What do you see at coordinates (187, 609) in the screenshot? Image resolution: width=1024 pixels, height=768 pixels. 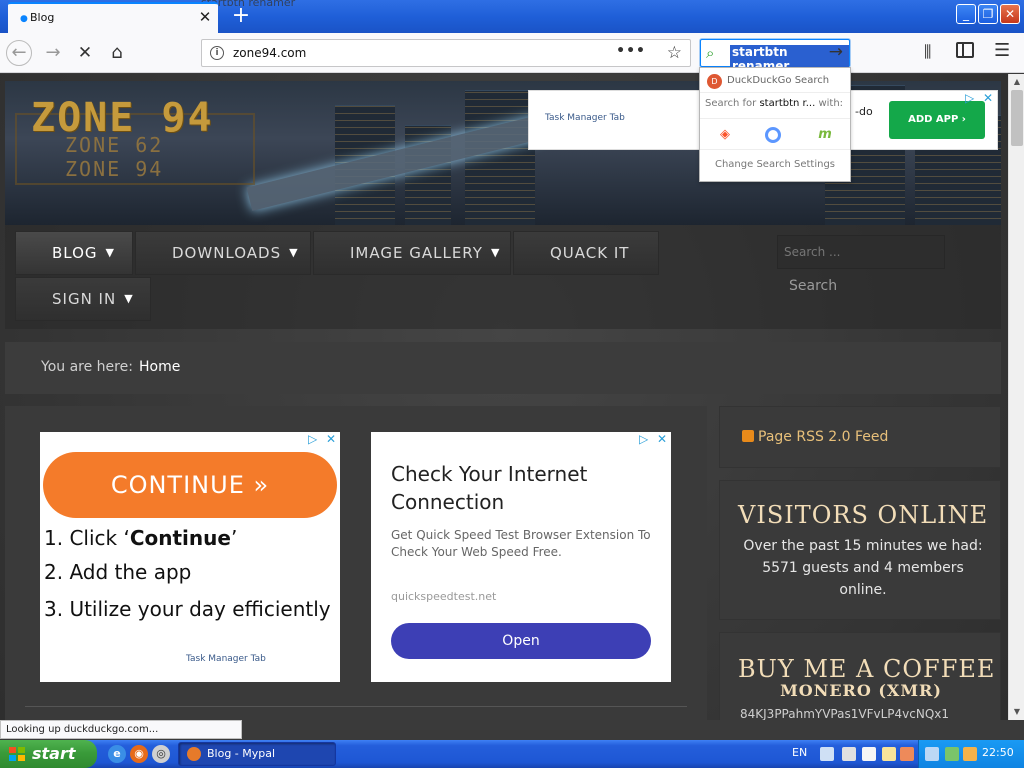 I see `ad-step-3: 3. Utilize your day efficiently` at bounding box center [187, 609].